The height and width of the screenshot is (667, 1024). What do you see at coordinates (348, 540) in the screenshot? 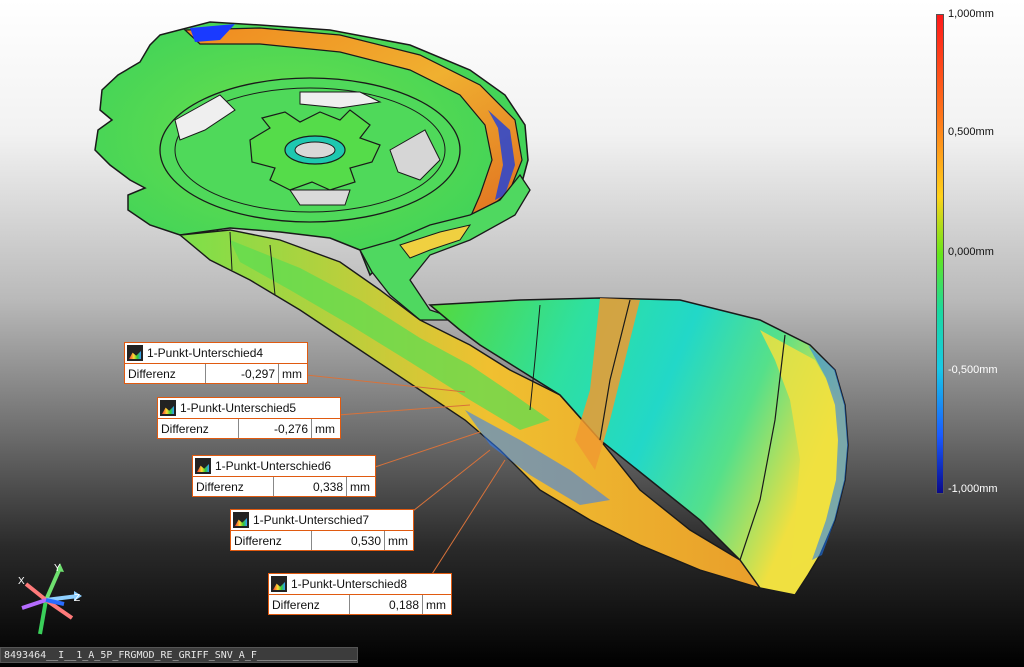
I see `callout-value: 0,530` at bounding box center [348, 540].